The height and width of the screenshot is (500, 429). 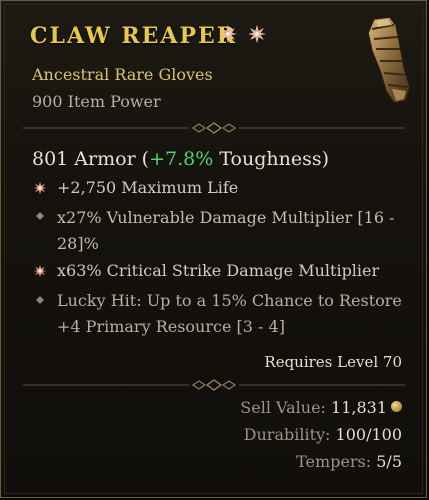 What do you see at coordinates (171, 326) in the screenshot?
I see `affix-line: +4 Primary Resource [3 - 4]` at bounding box center [171, 326].